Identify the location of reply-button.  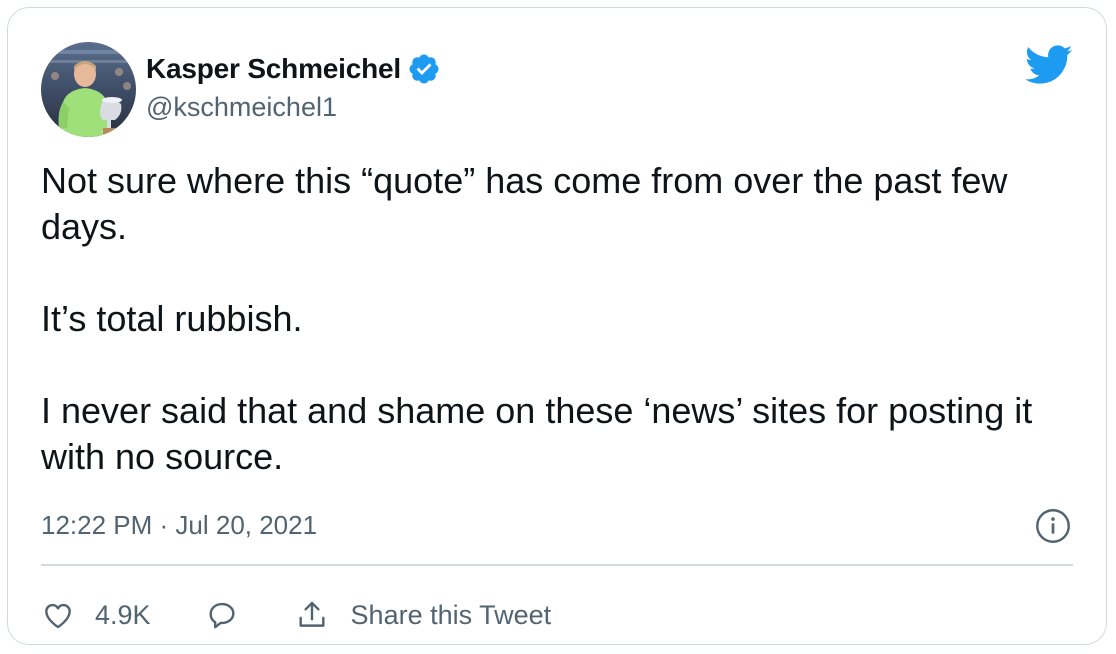
(222, 615).